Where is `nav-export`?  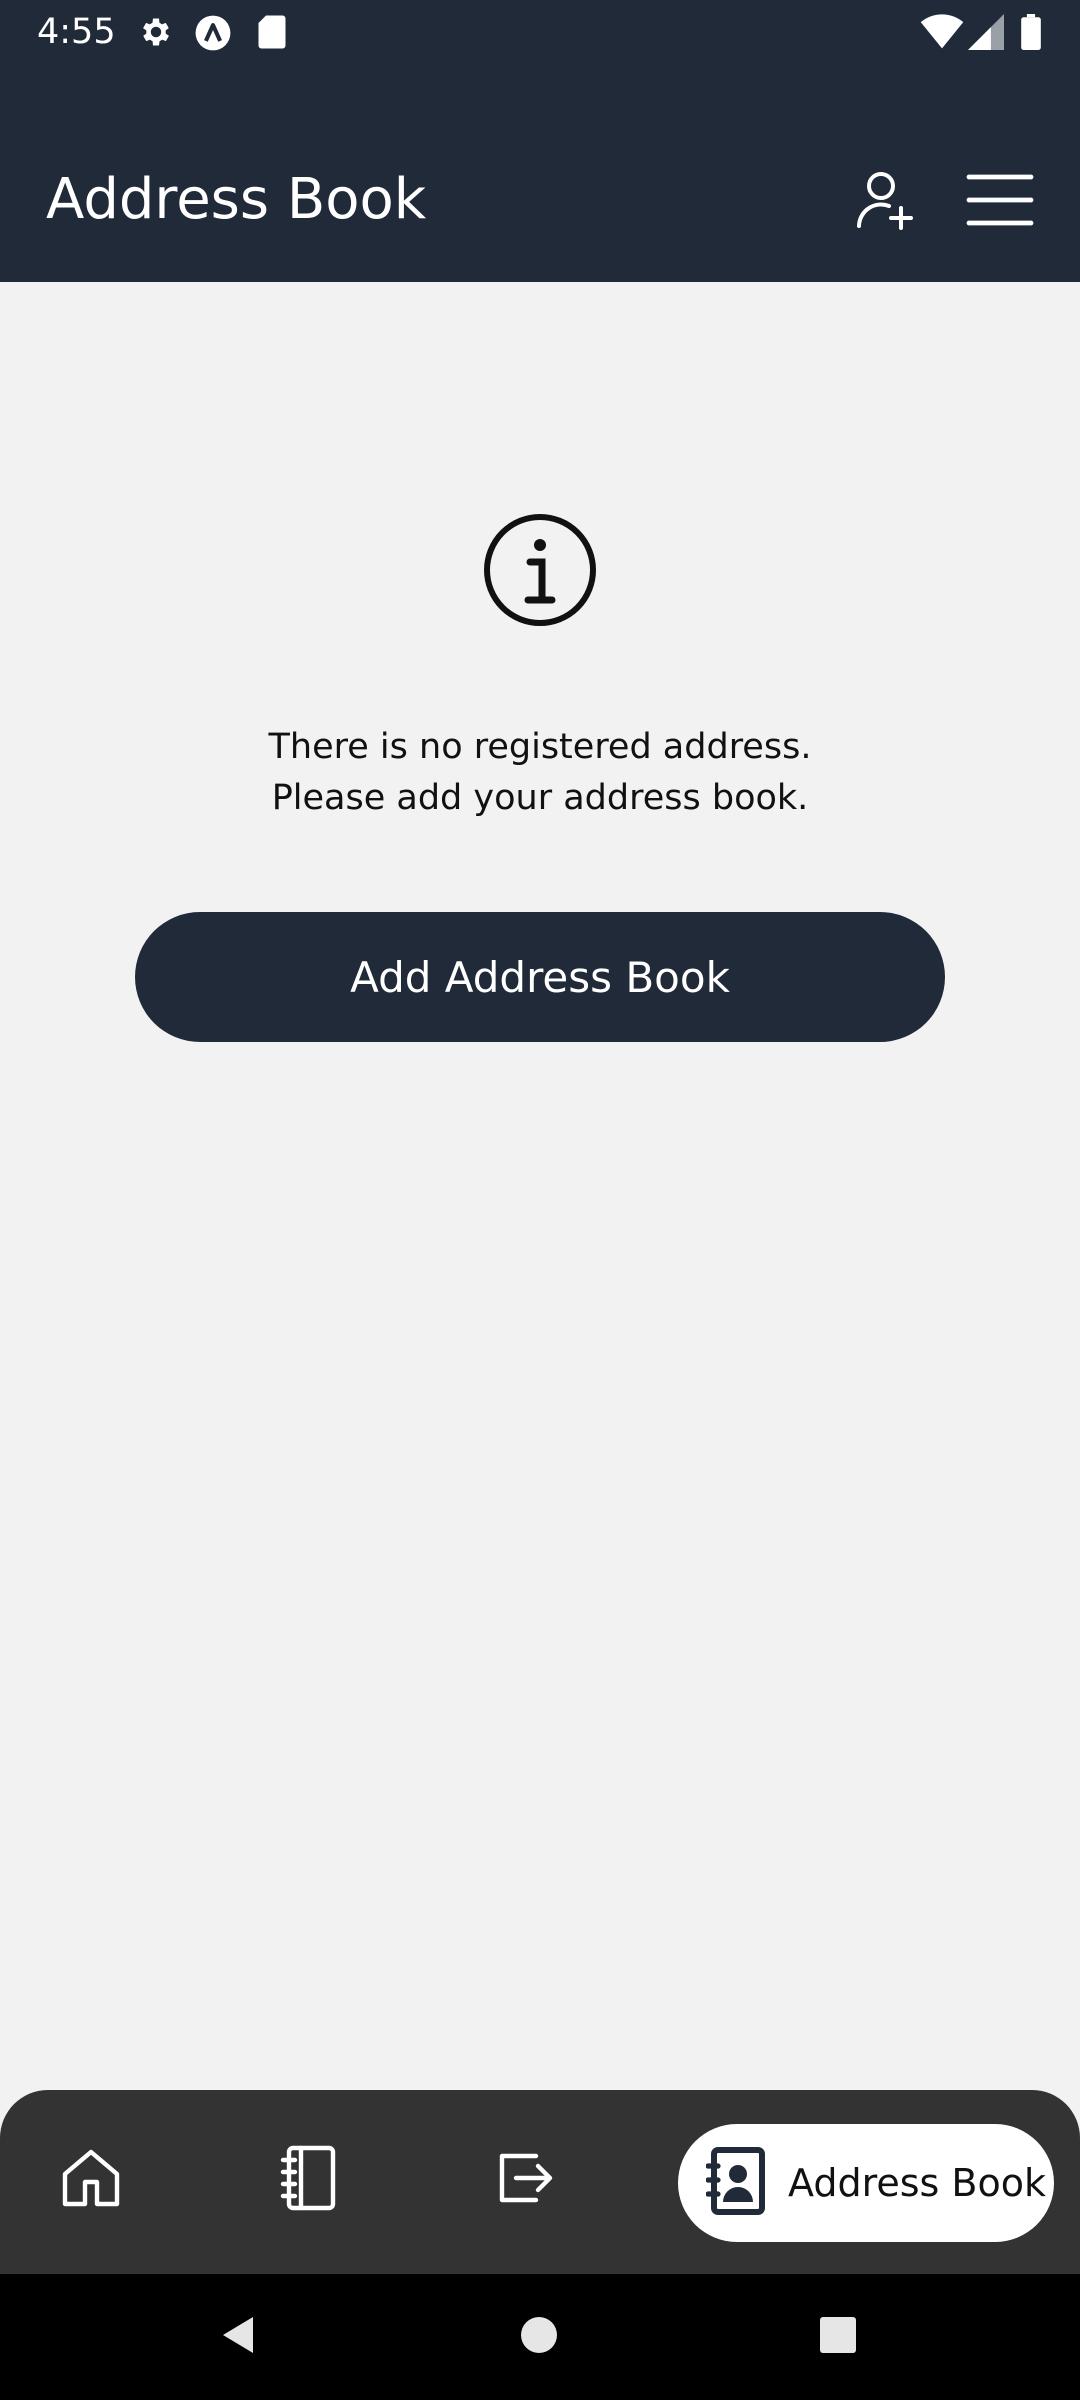
nav-export is located at coordinates (526, 2180).